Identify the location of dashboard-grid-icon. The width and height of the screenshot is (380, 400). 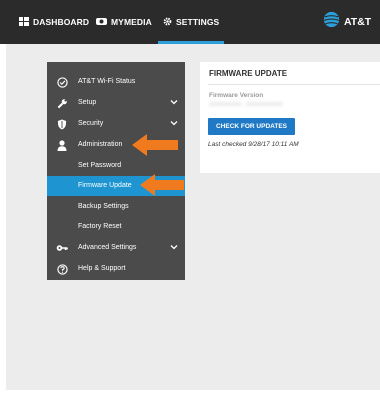
(24, 22).